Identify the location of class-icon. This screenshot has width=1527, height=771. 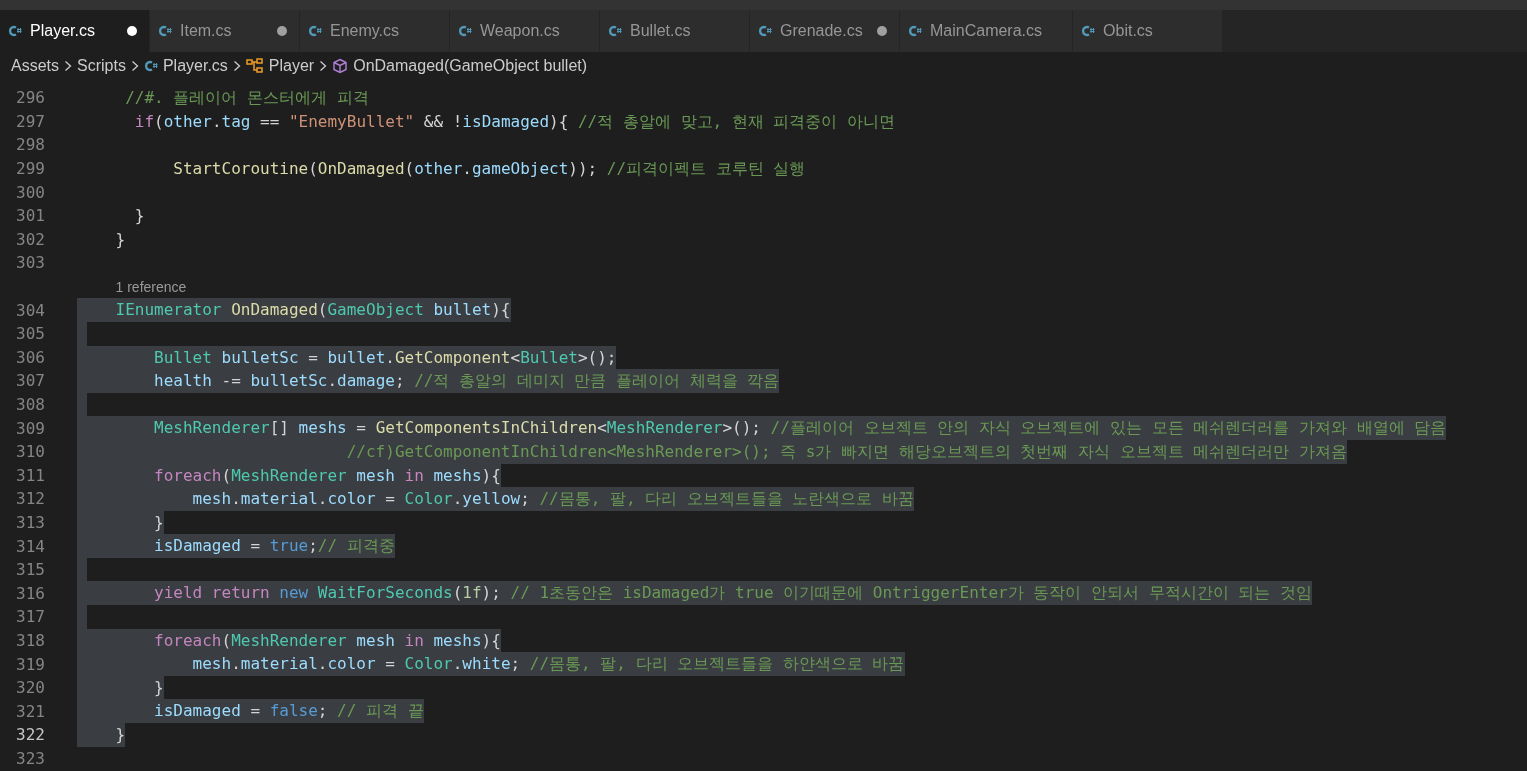
(254, 66).